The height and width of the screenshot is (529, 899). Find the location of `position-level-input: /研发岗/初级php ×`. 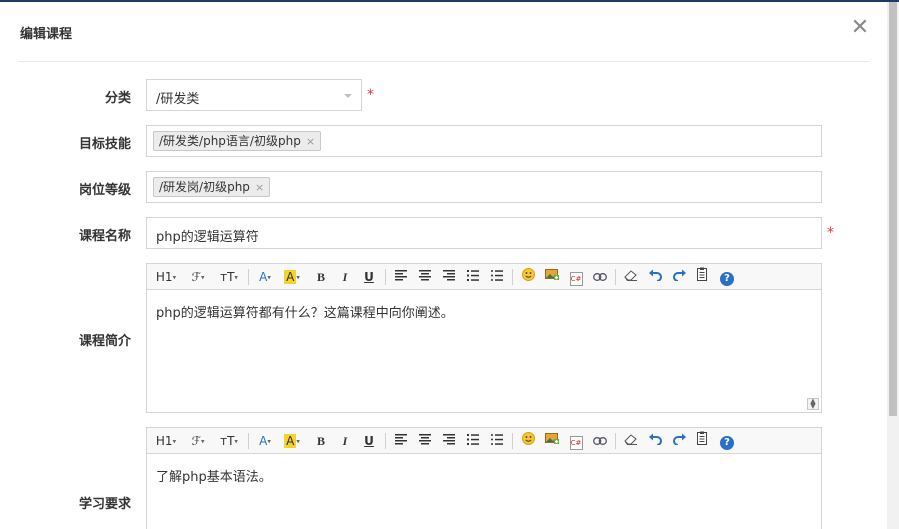

position-level-input: /研发岗/初级php × is located at coordinates (484, 187).